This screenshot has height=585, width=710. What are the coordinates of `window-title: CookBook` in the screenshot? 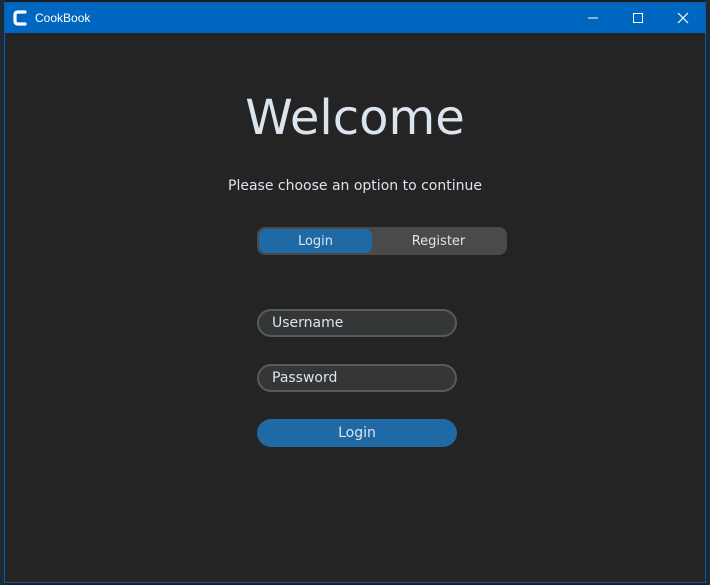 It's located at (63, 18).